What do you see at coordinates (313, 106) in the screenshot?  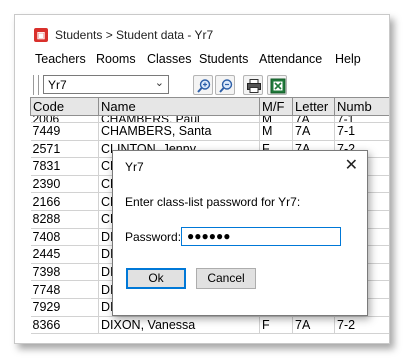 I see `column-header-letter: Letter` at bounding box center [313, 106].